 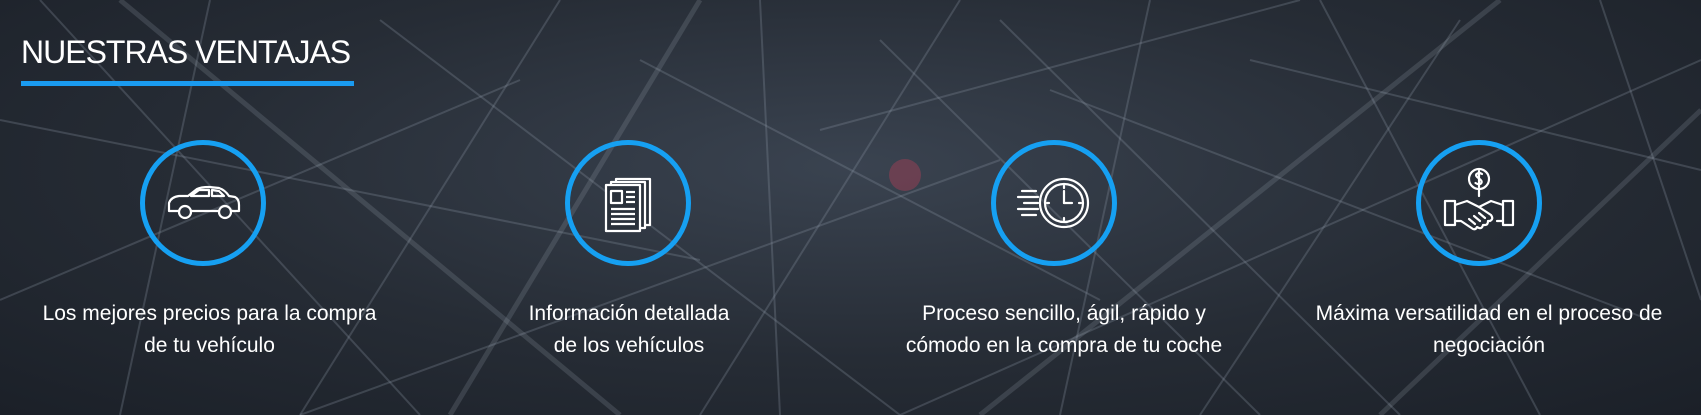 I want to click on car-icon, so click(x=204, y=202).